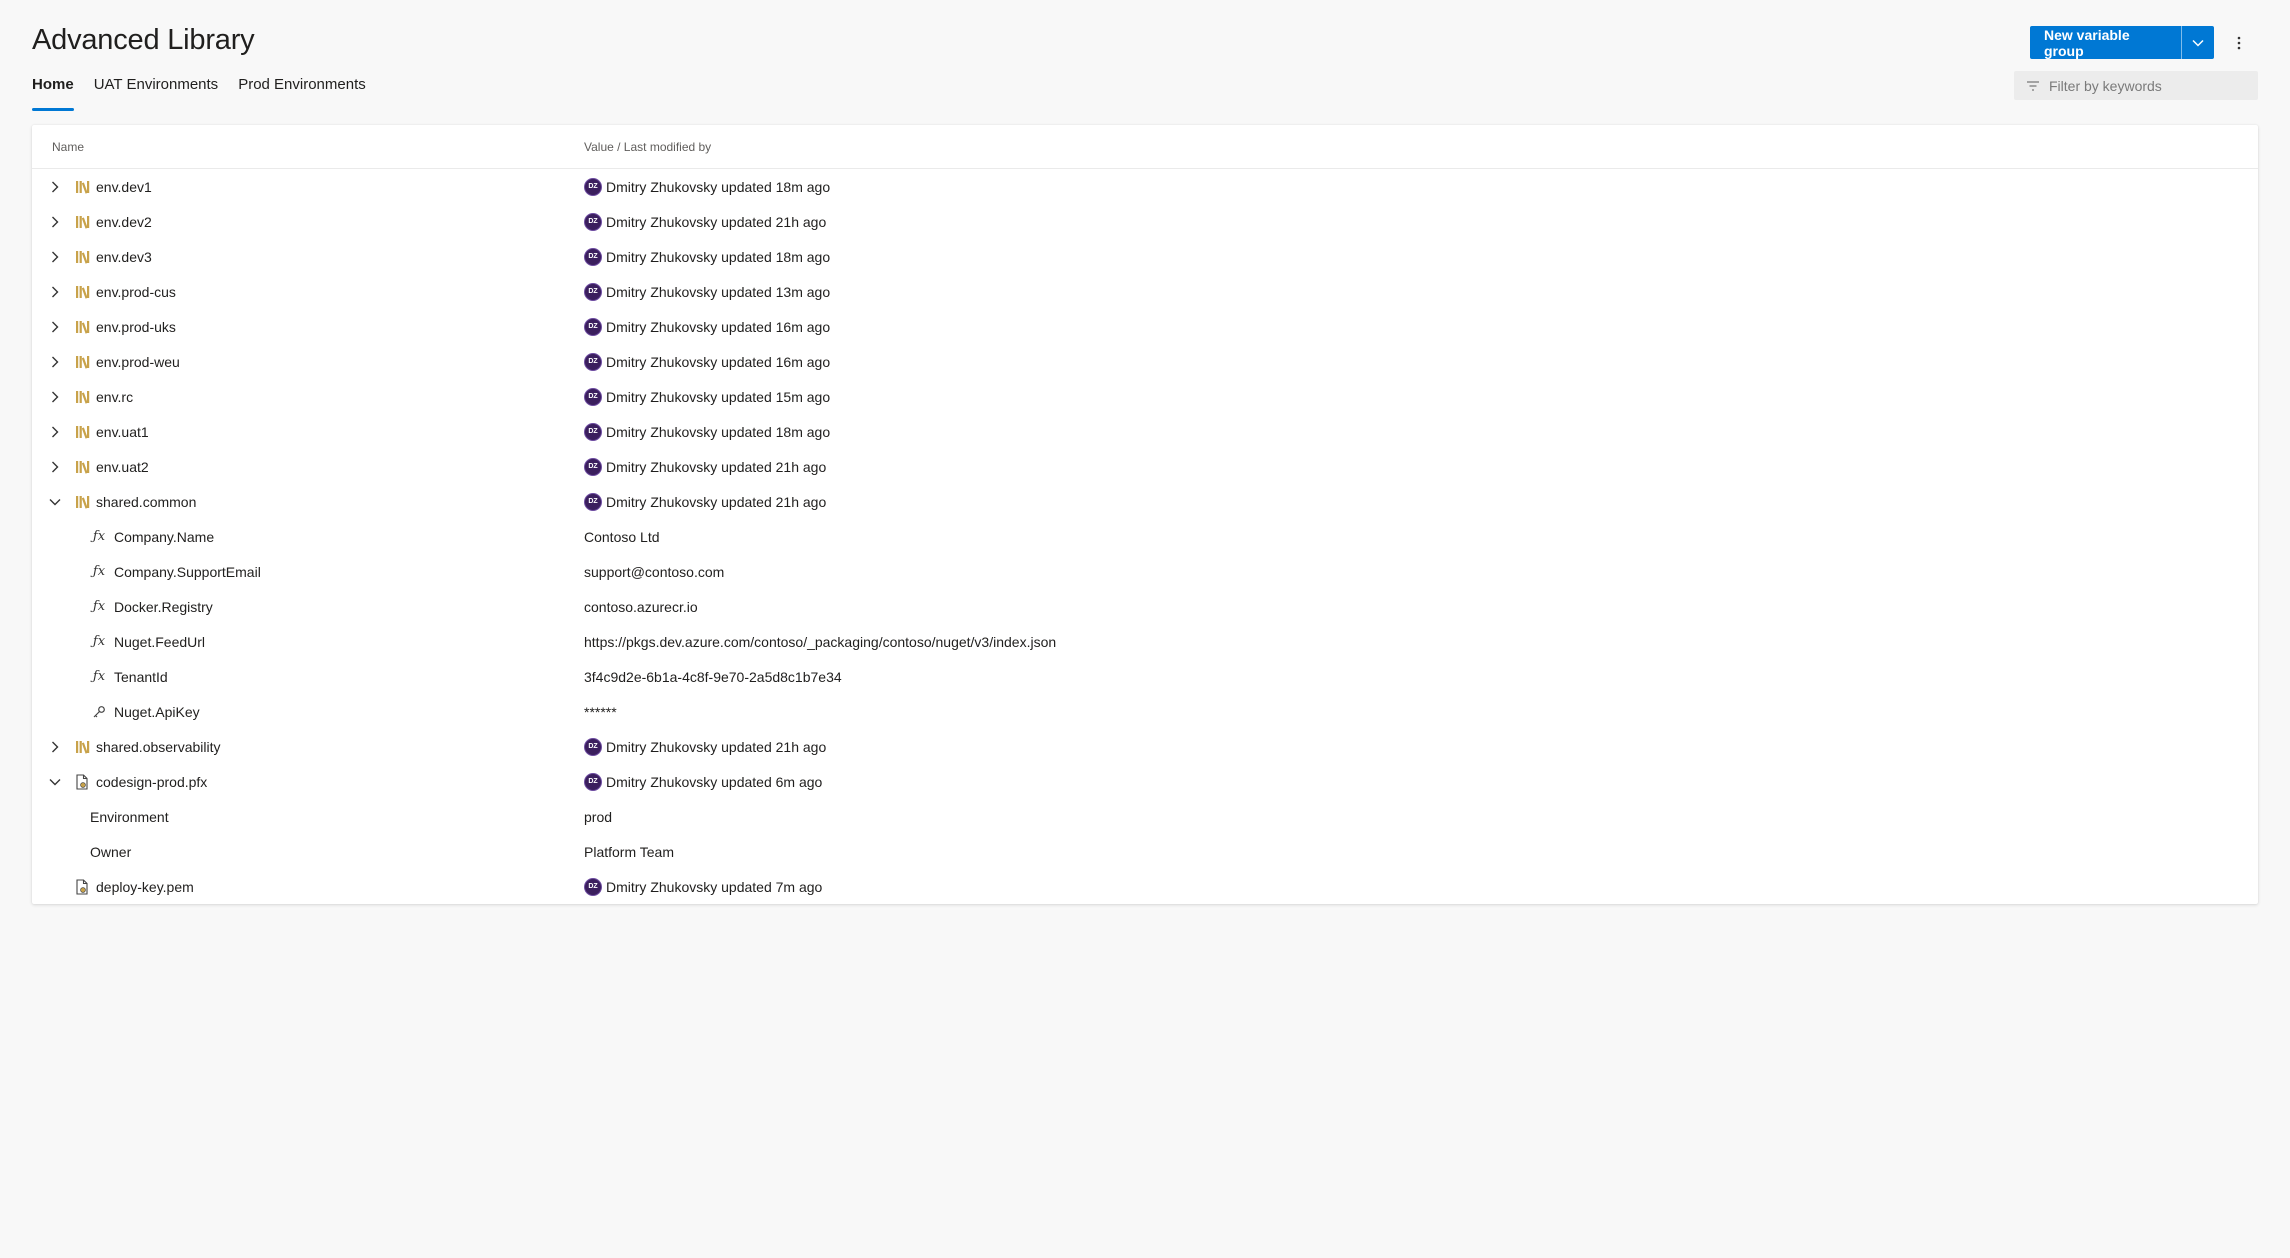 This screenshot has height=1258, width=2290. What do you see at coordinates (718, 326) in the screenshot?
I see `modified-text: Dmitry Zhukovsky updated 16m ago` at bounding box center [718, 326].